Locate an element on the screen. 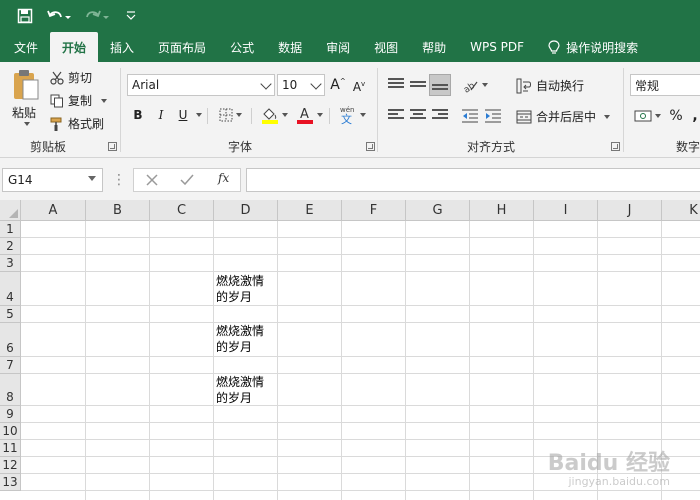 This screenshot has height=500, width=700. underline-button: U is located at coordinates (183, 115).